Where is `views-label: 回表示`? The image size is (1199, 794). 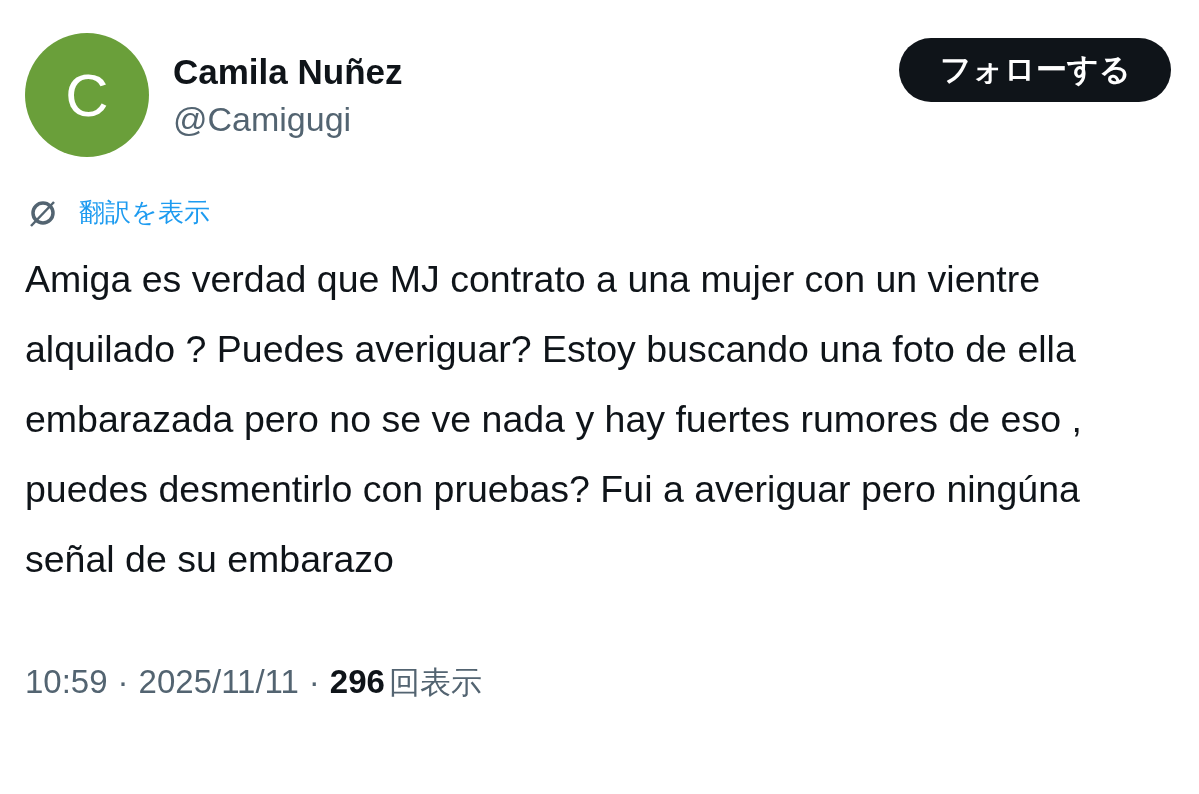
views-label: 回表示 is located at coordinates (435, 682).